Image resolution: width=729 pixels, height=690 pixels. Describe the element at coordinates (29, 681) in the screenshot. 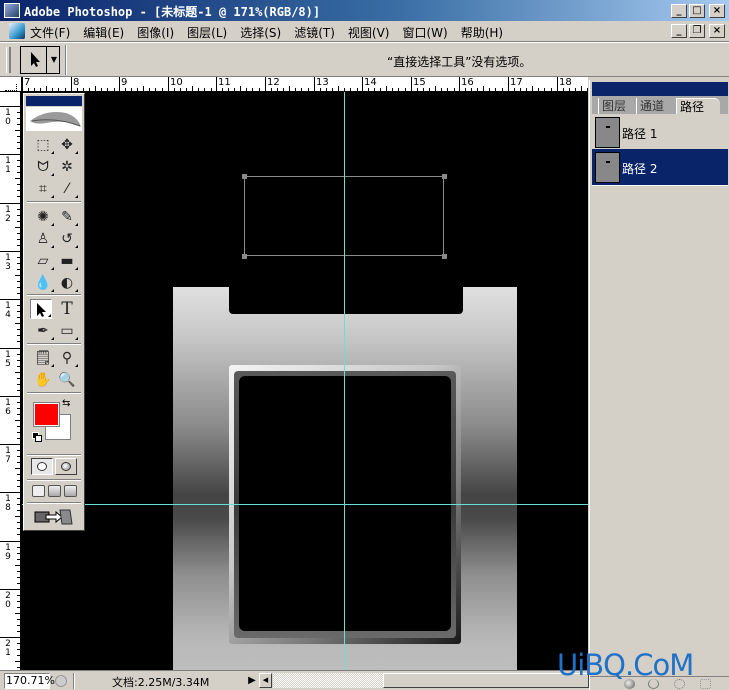

I see `zoom-level-field: 170.71%` at that location.